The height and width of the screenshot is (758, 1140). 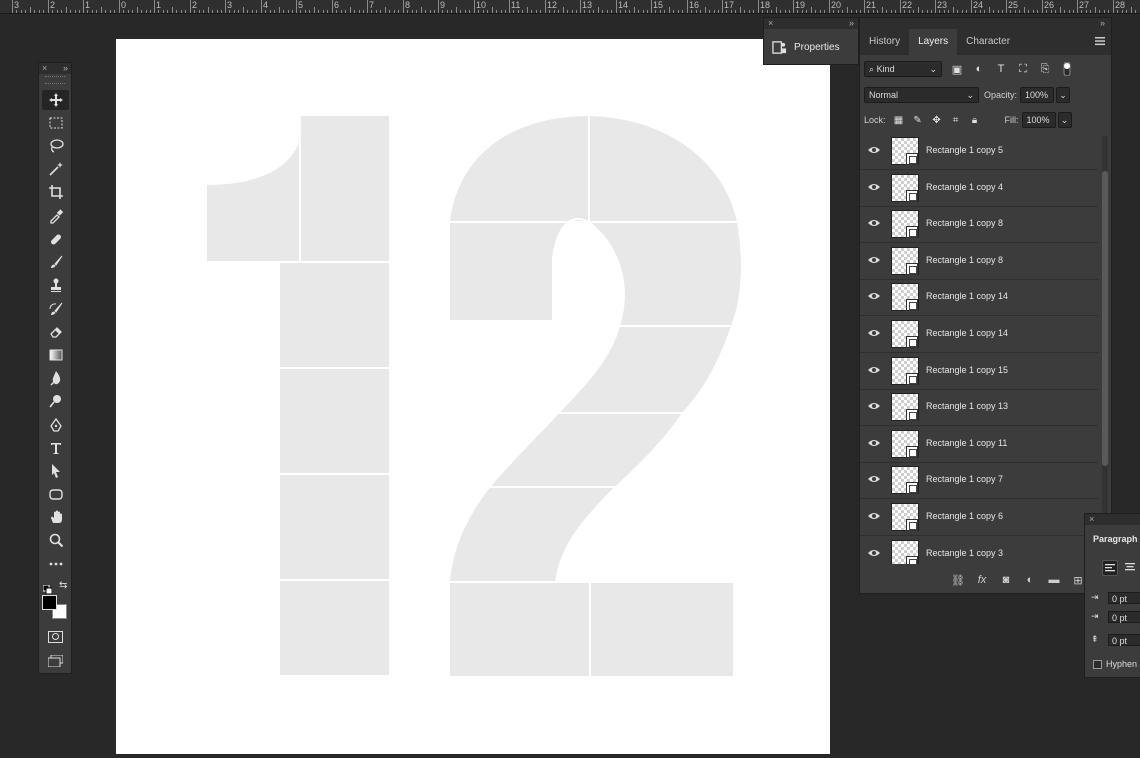 What do you see at coordinates (55, 146) in the screenshot?
I see `lasso-tool` at bounding box center [55, 146].